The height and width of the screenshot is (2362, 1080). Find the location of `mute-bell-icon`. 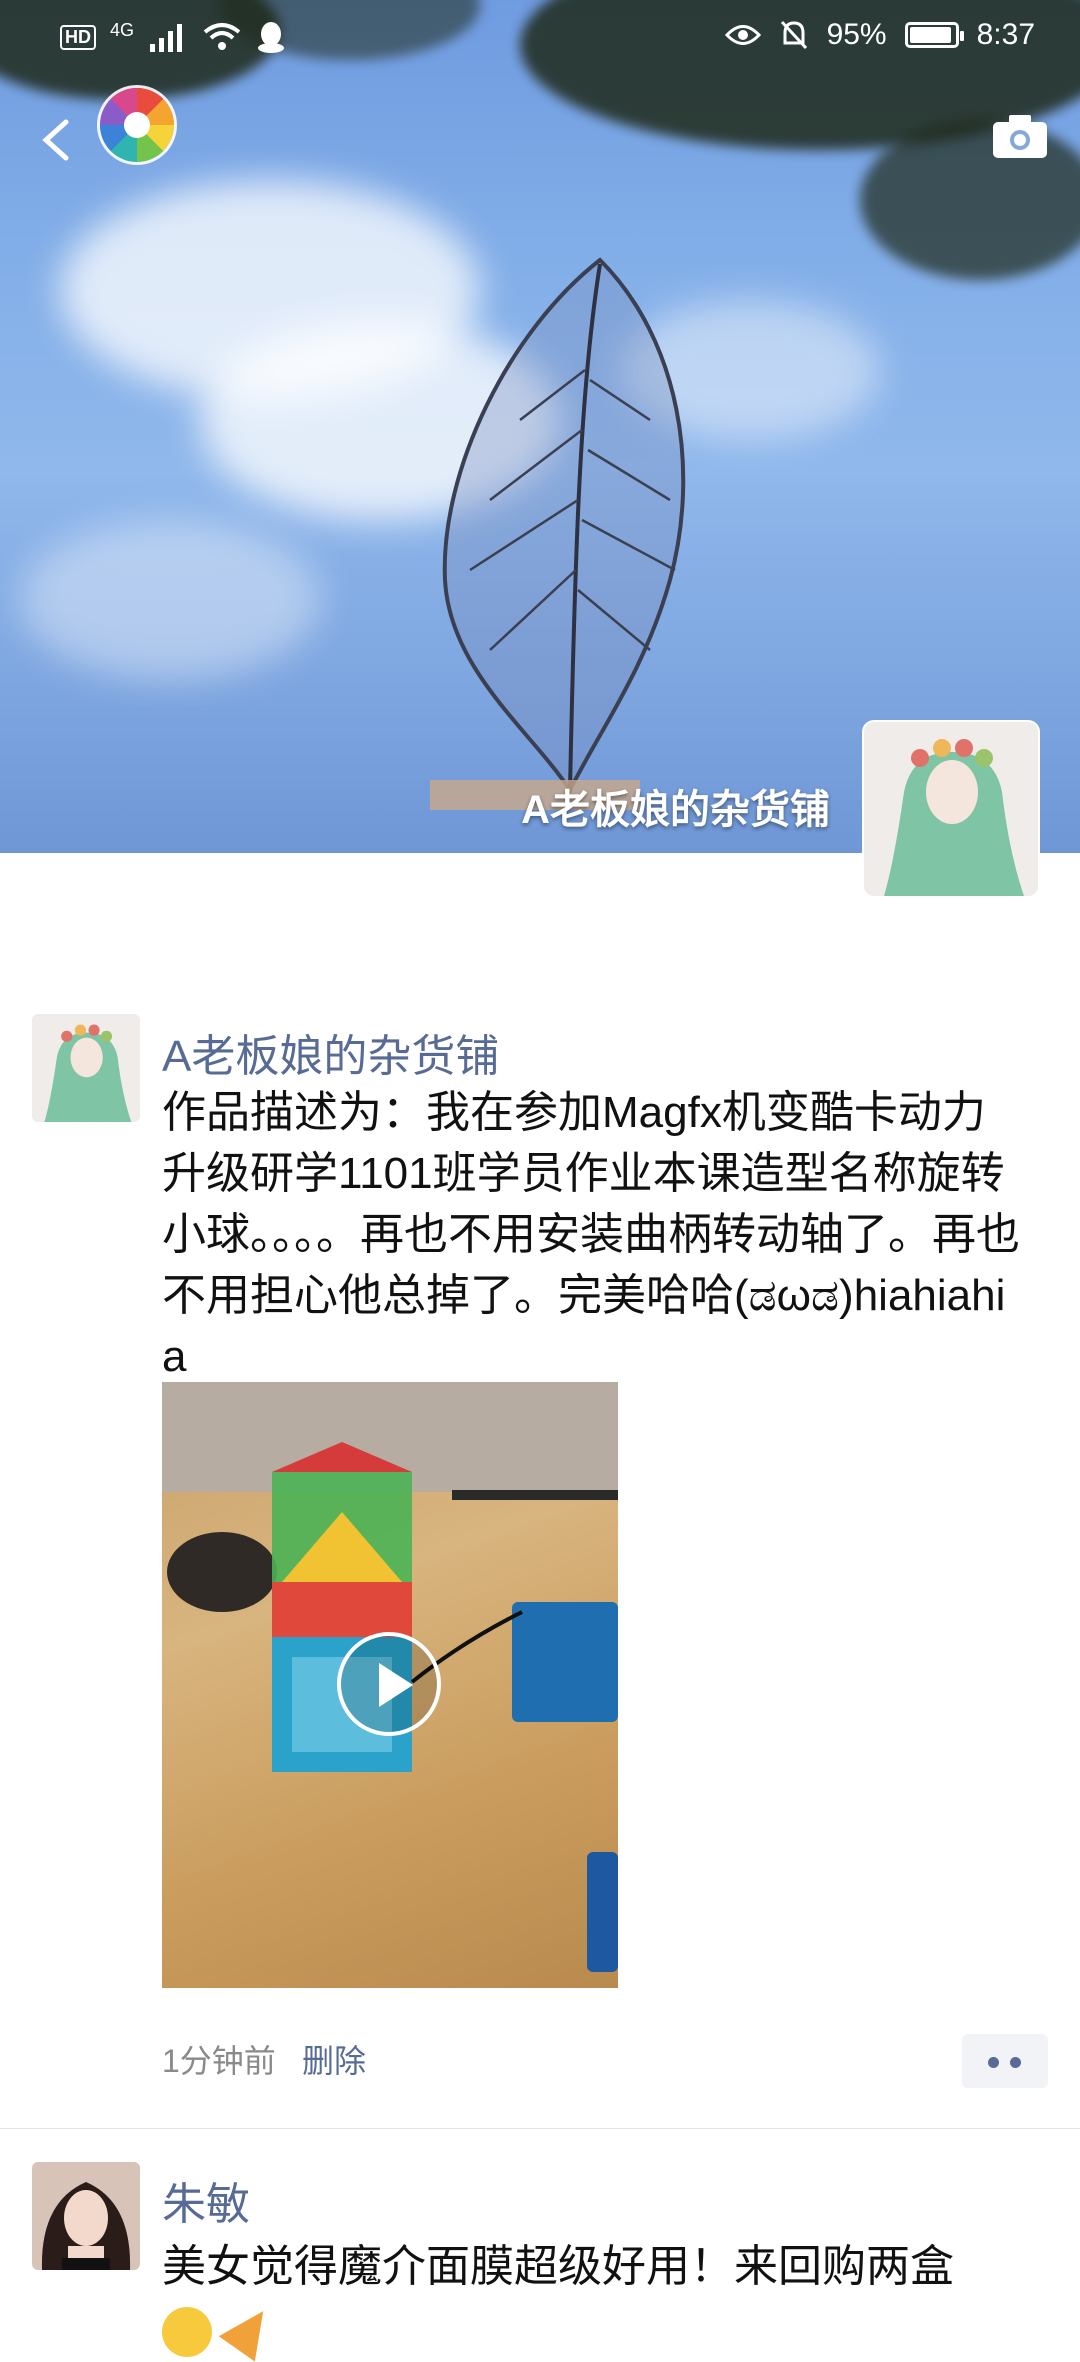

mute-bell-icon is located at coordinates (793, 35).